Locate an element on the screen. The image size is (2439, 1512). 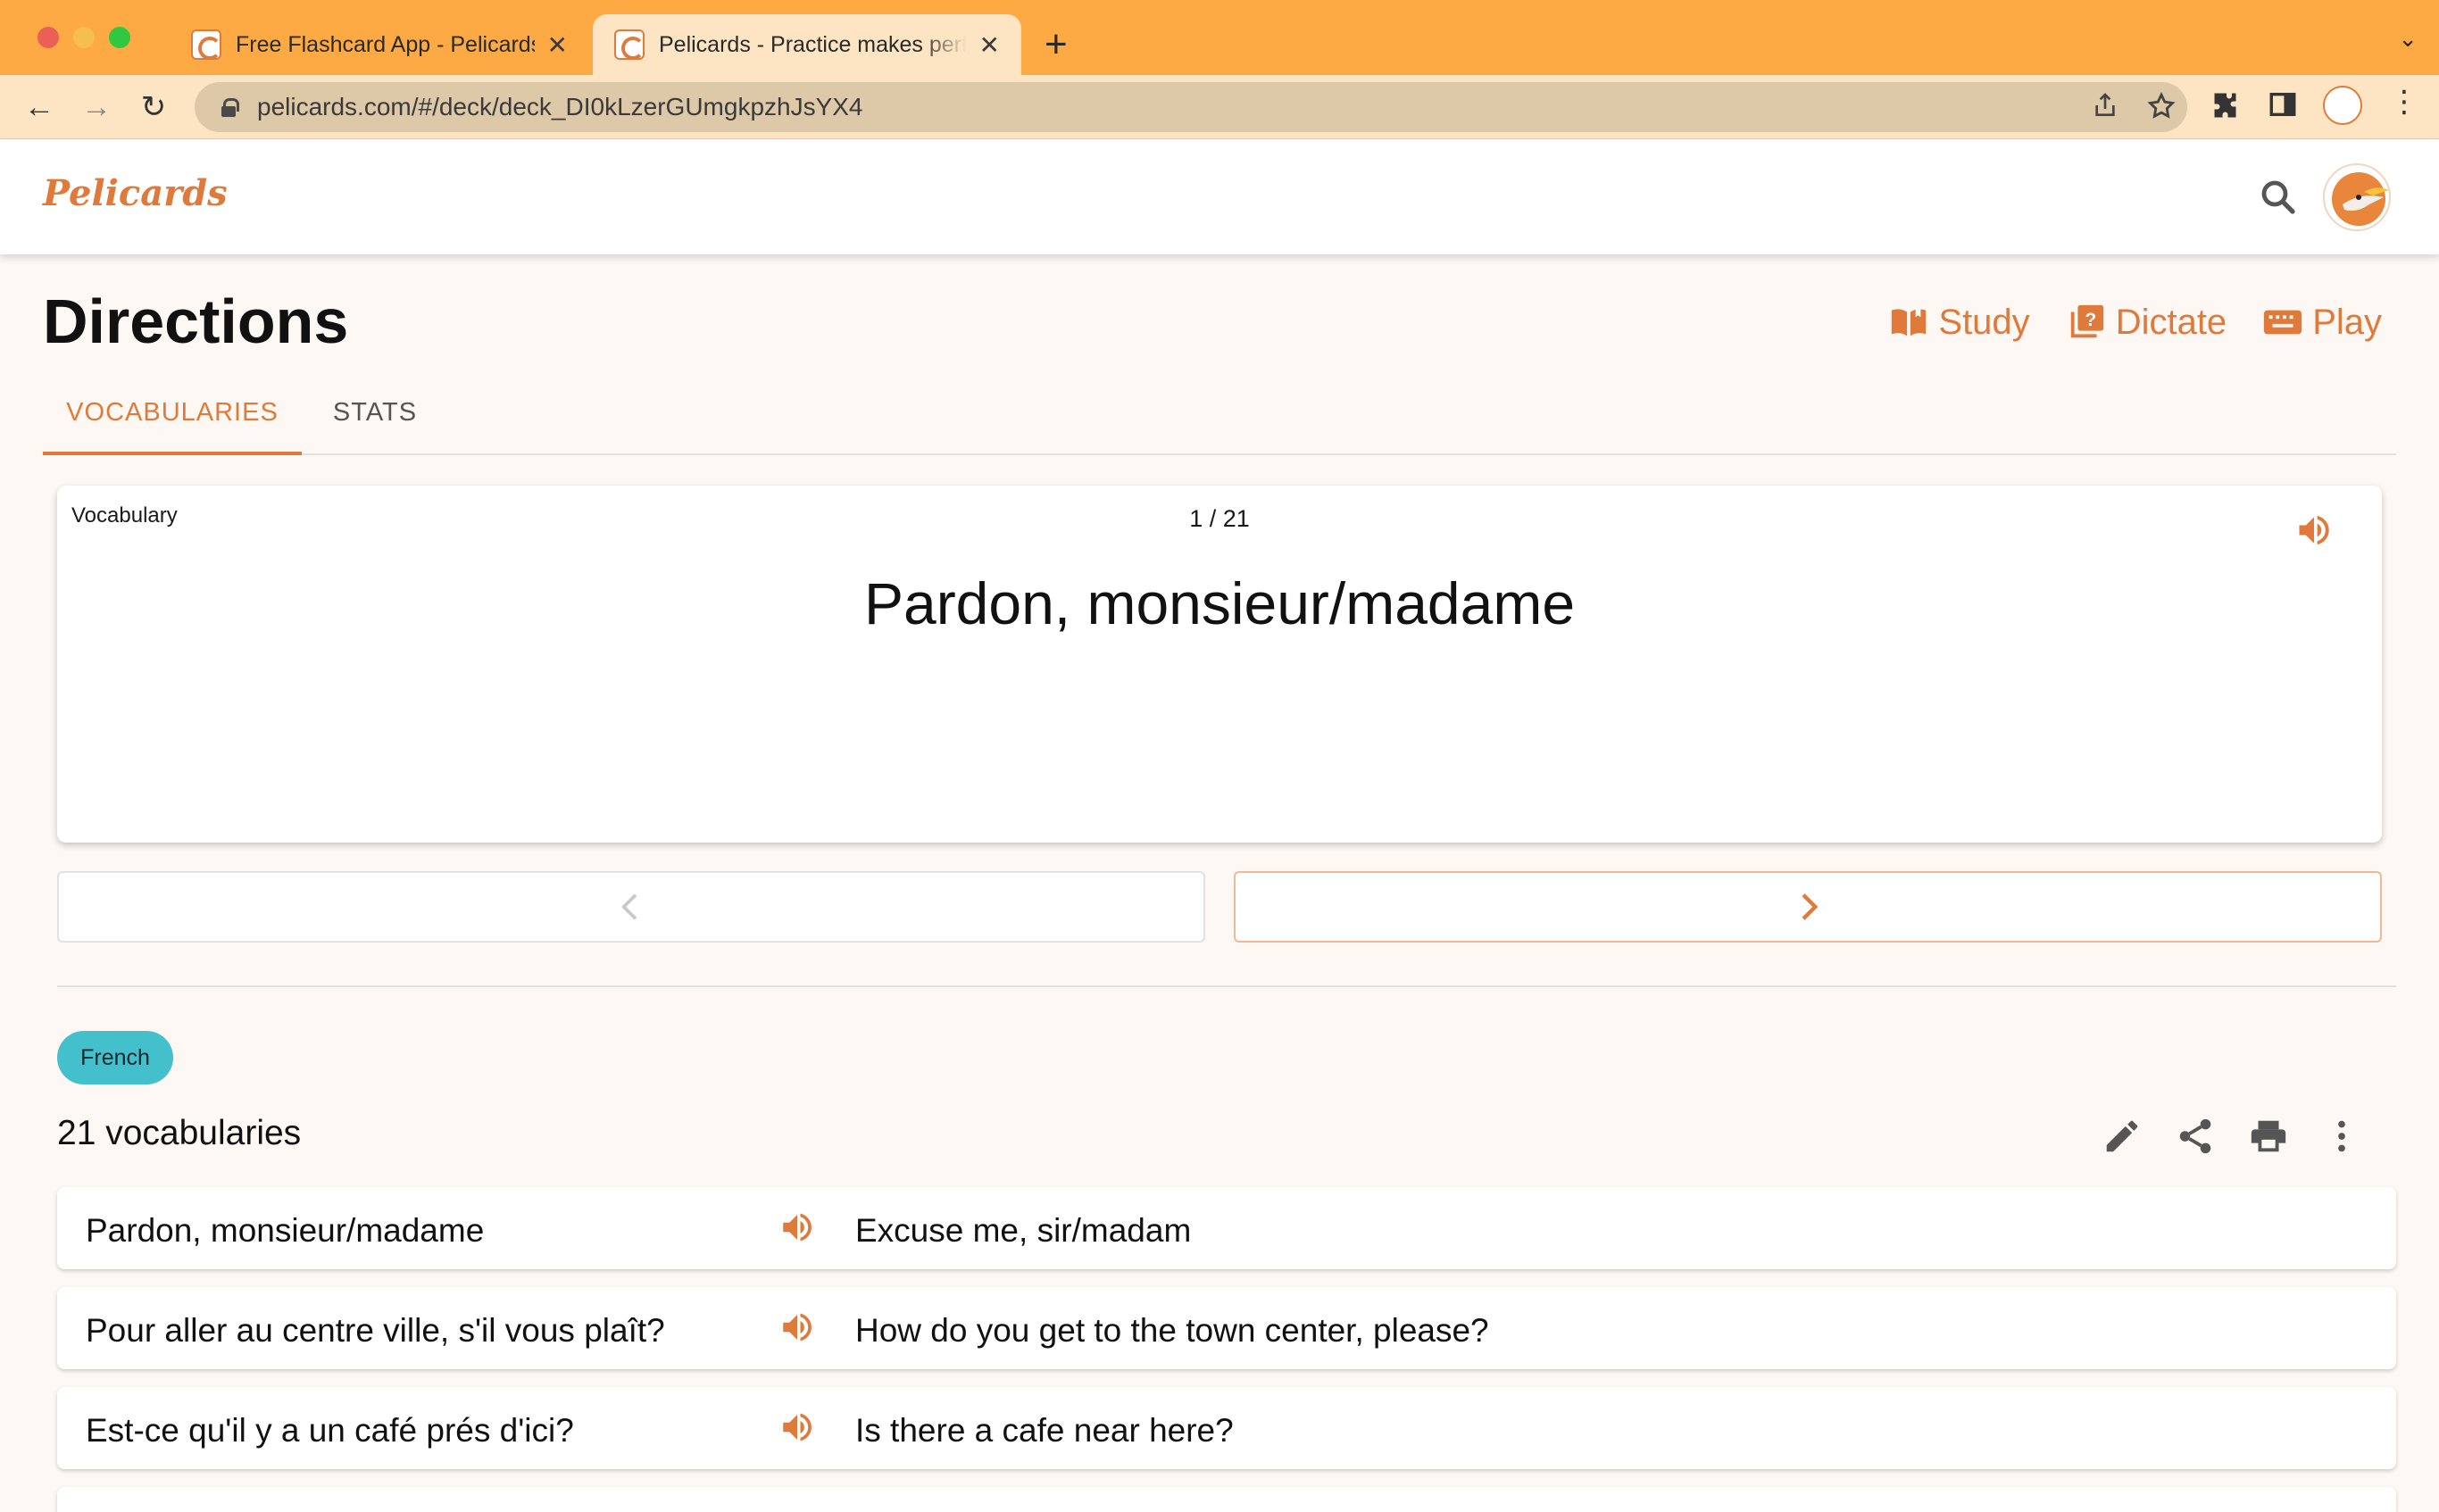
browser-menu-kebab-icon: ⋮ is located at coordinates (2404, 102).